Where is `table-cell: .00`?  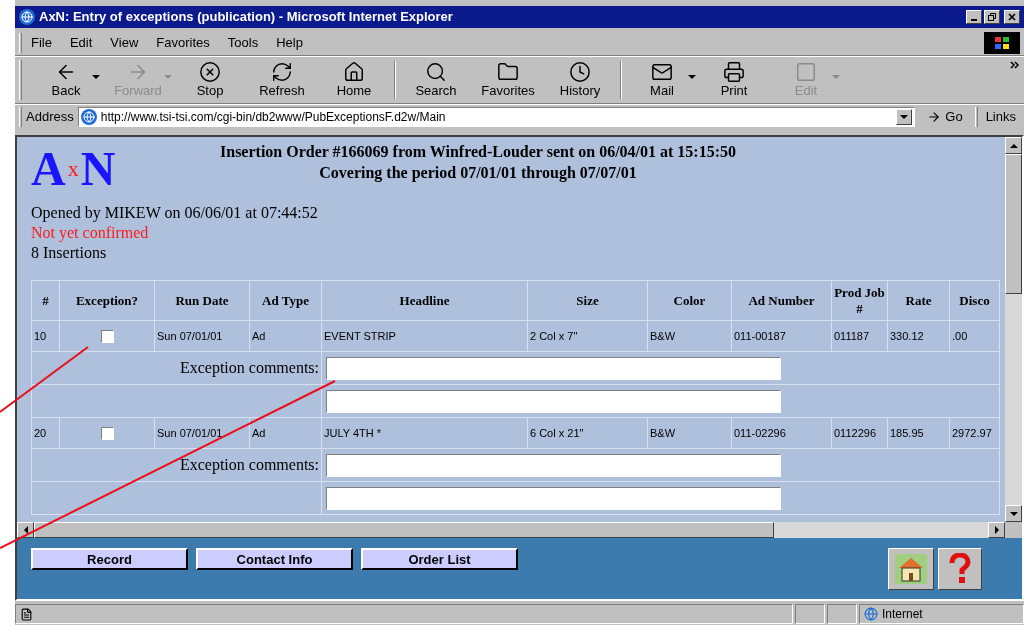
table-cell: .00 is located at coordinates (974, 336).